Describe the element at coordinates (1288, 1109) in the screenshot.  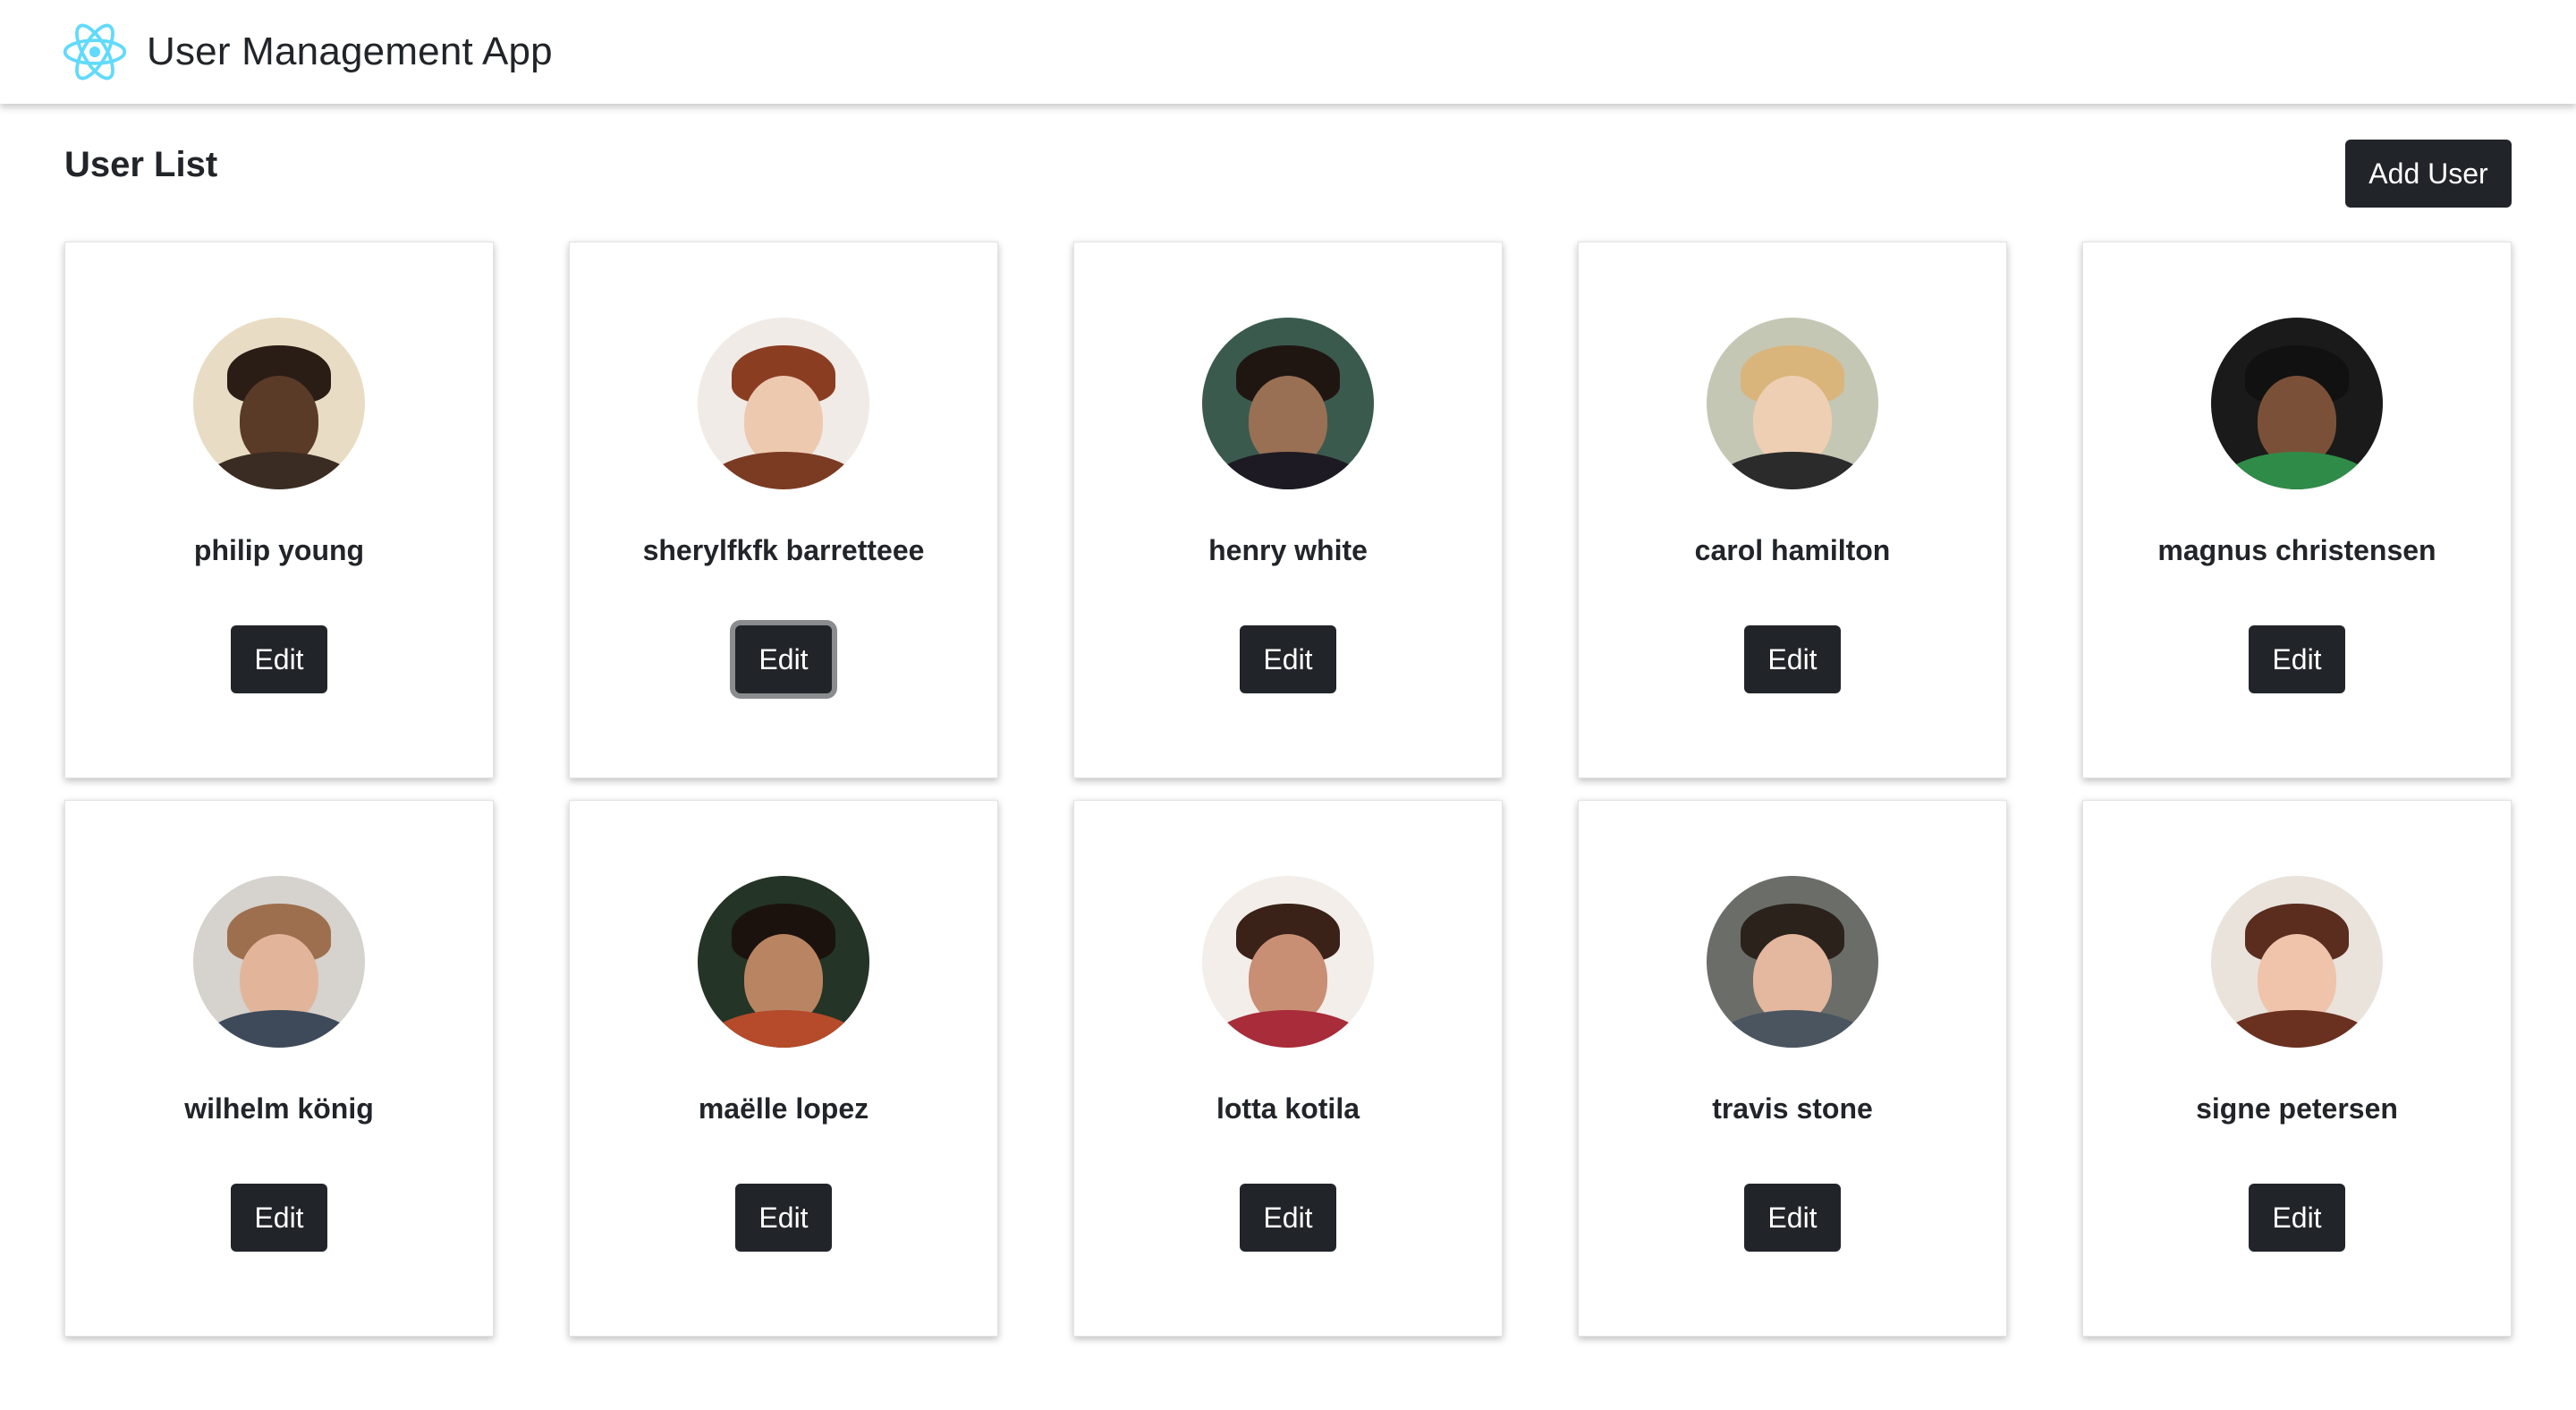
I see `user-name: lotta kotila` at that location.